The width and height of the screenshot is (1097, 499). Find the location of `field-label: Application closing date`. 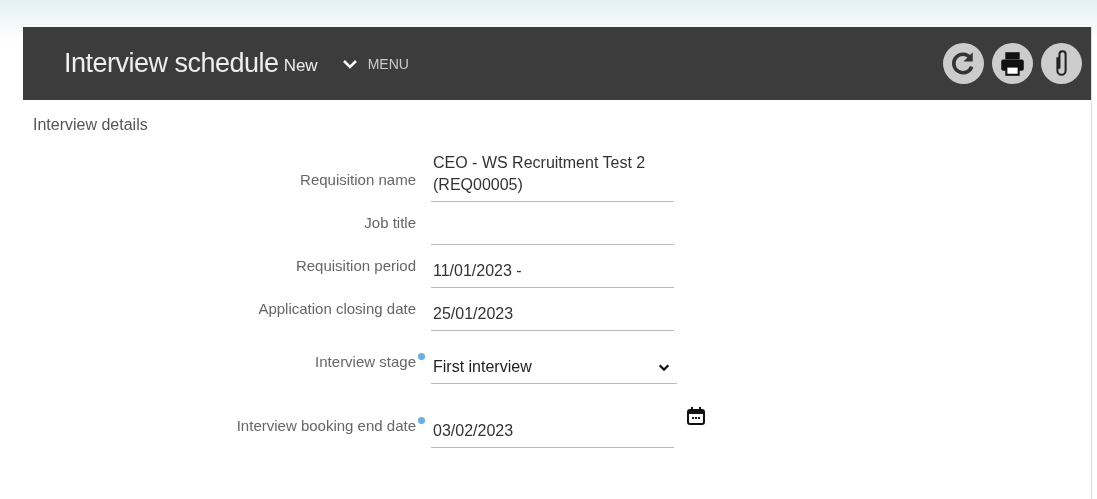

field-label: Application closing date is located at coordinates (337, 308).